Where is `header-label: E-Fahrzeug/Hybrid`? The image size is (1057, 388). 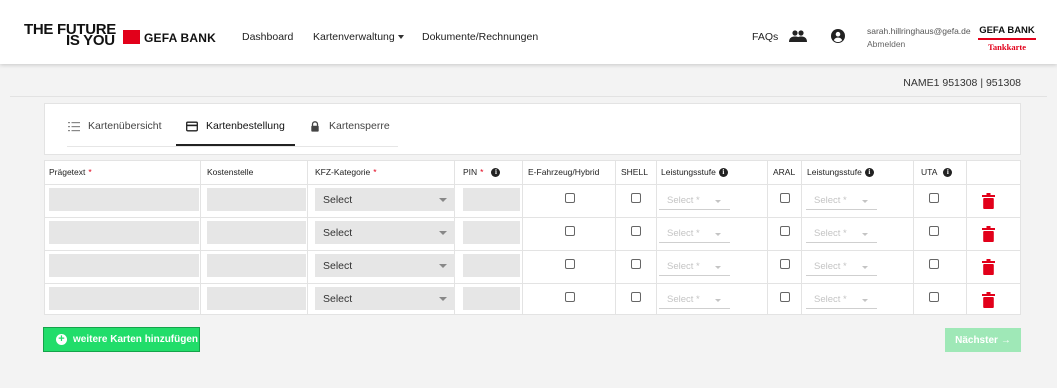 header-label: E-Fahrzeug/Hybrid is located at coordinates (564, 172).